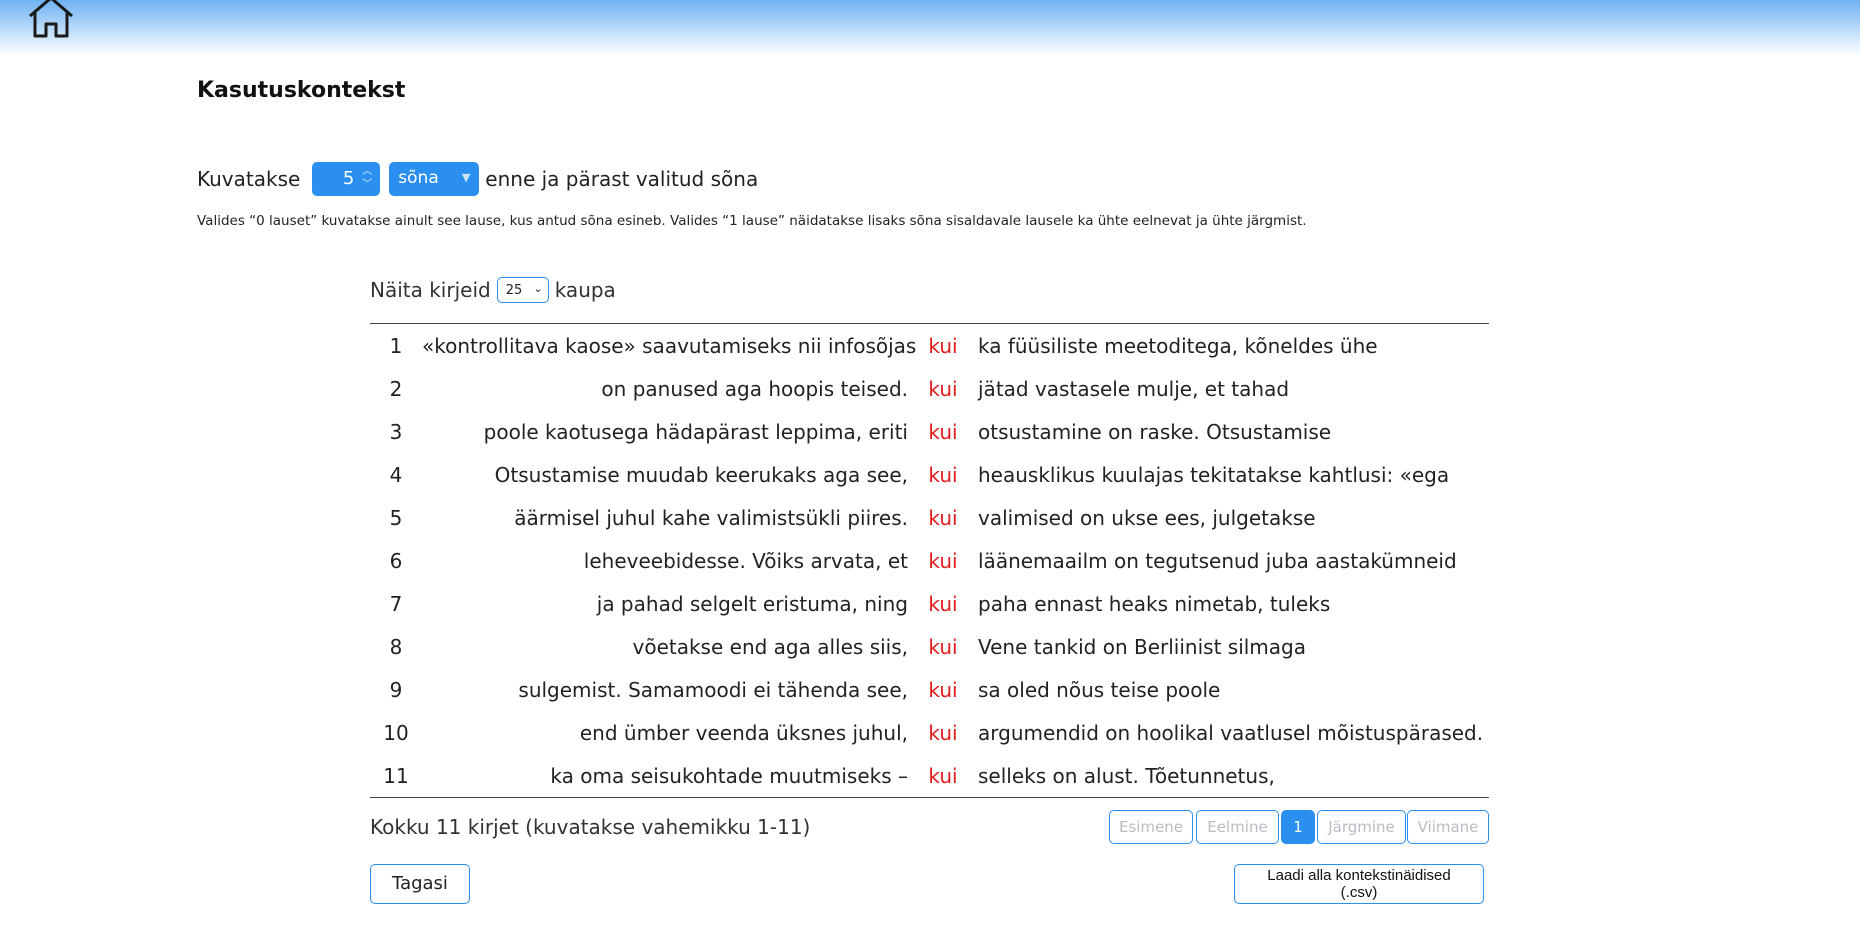 The height and width of the screenshot is (936, 1860). Describe the element at coordinates (743, 732) in the screenshot. I see `left-context: end ümber veenda üksnes juhul,` at that location.